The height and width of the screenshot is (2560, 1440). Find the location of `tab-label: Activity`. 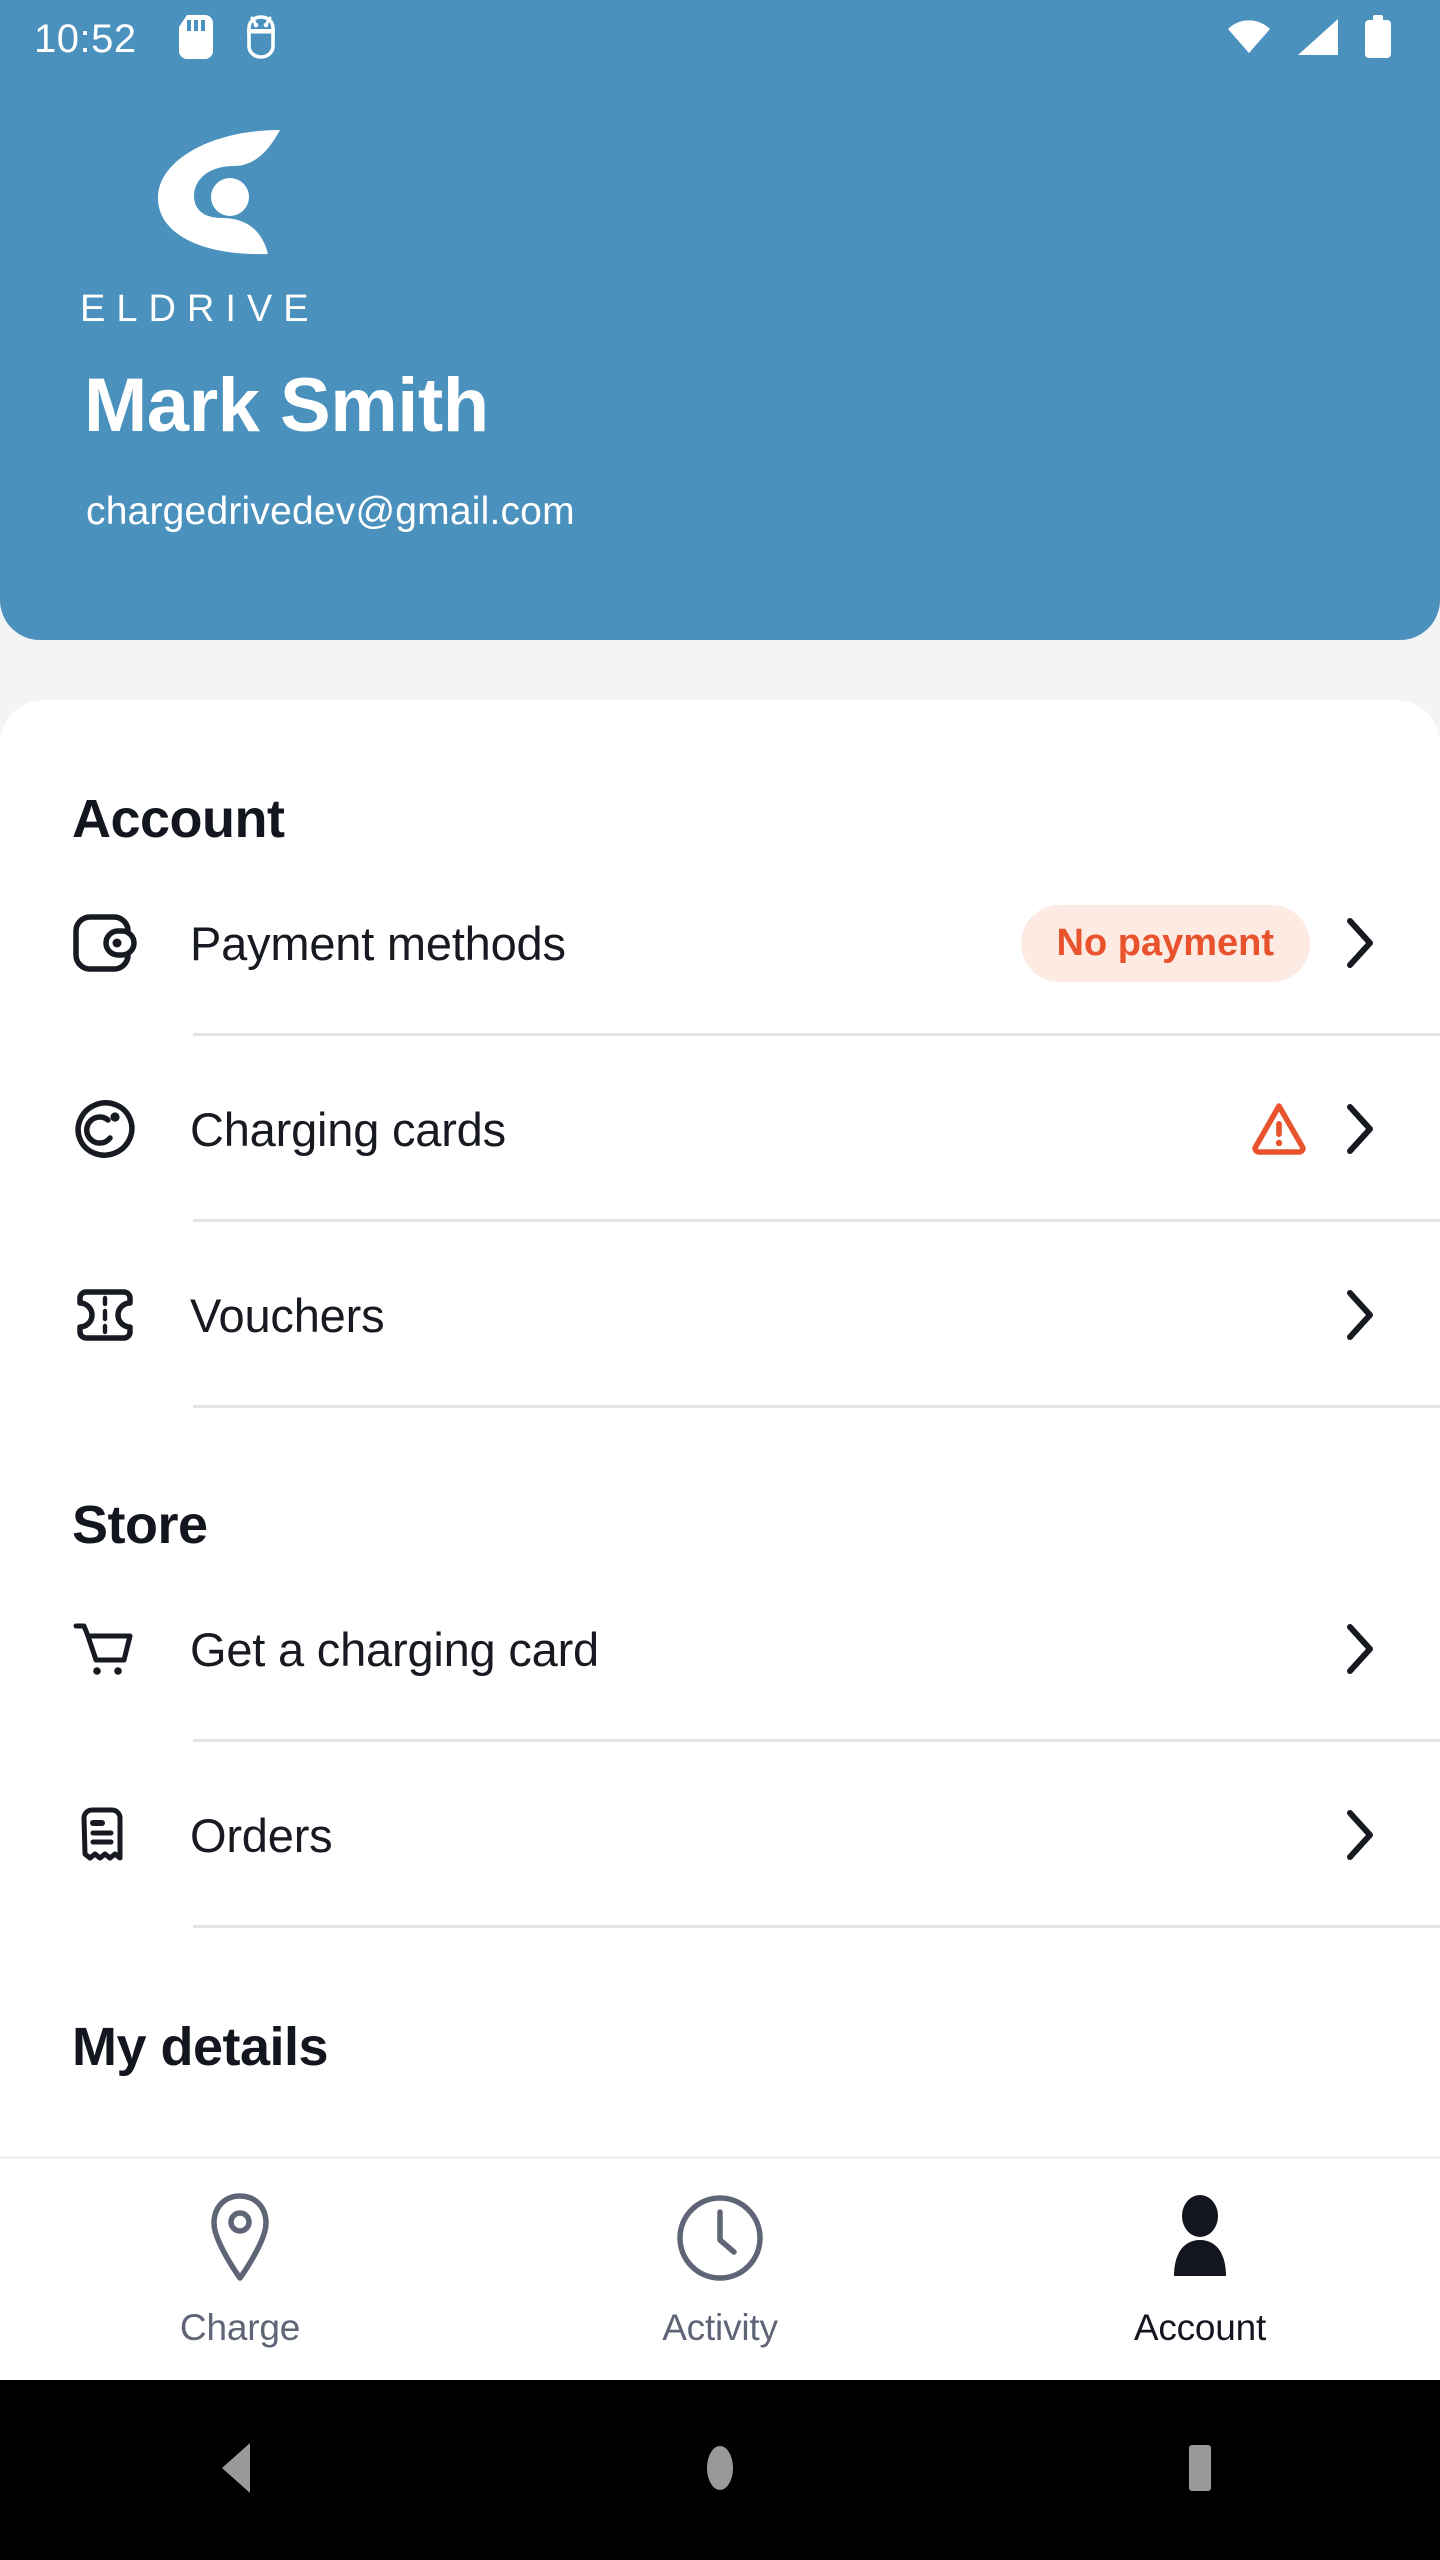

tab-label: Activity is located at coordinates (720, 2327).